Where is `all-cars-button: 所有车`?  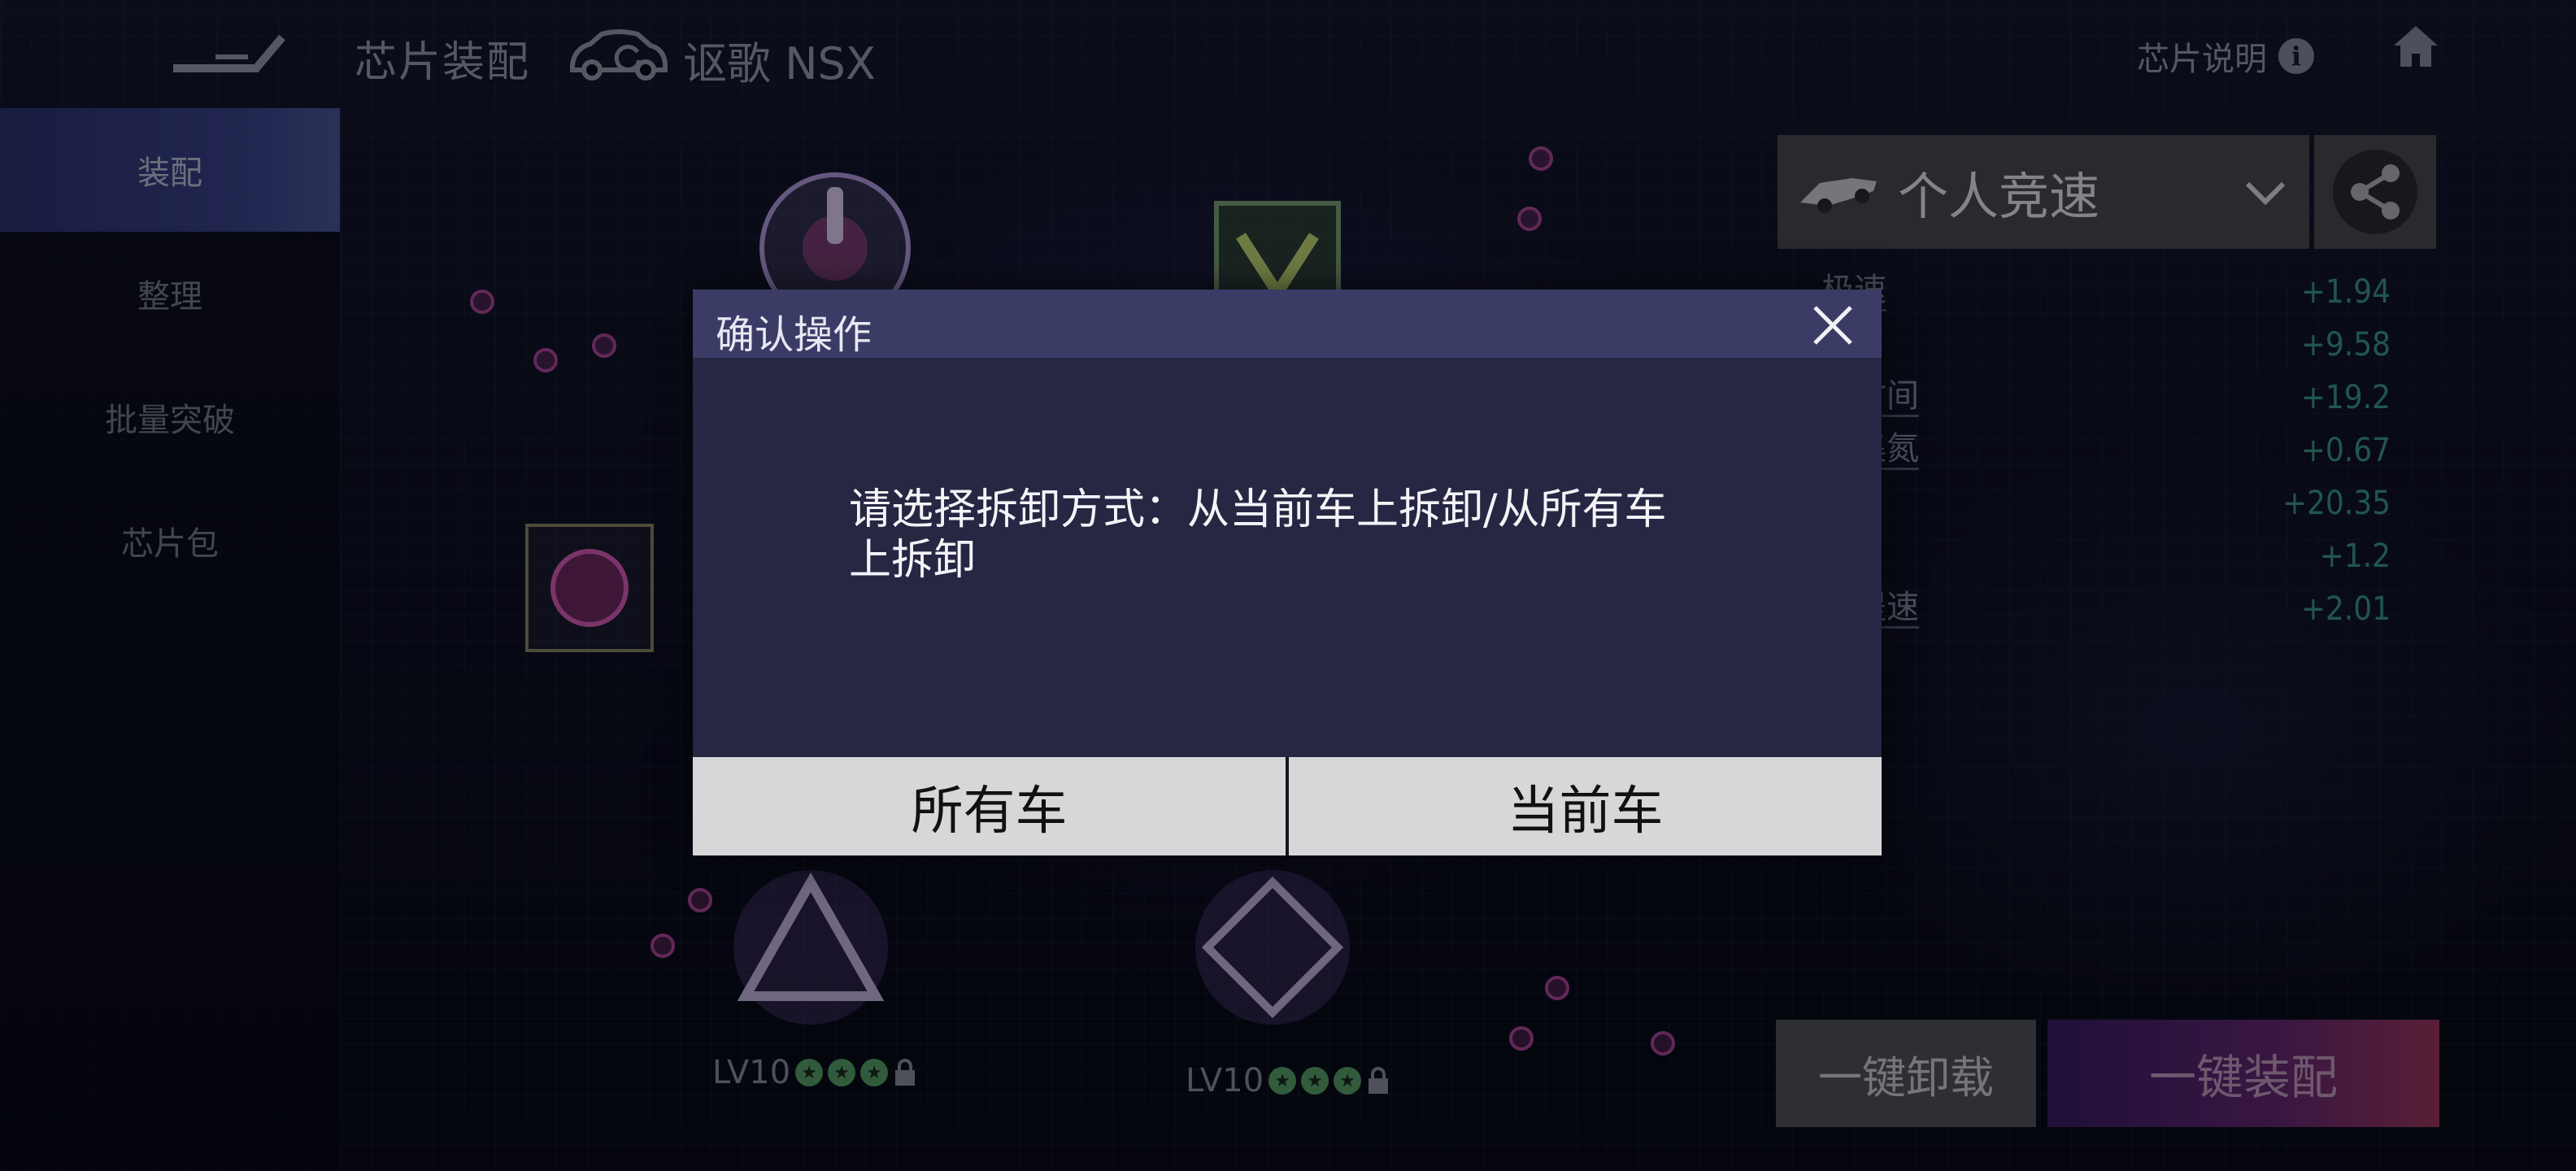 all-cars-button: 所有车 is located at coordinates (990, 806).